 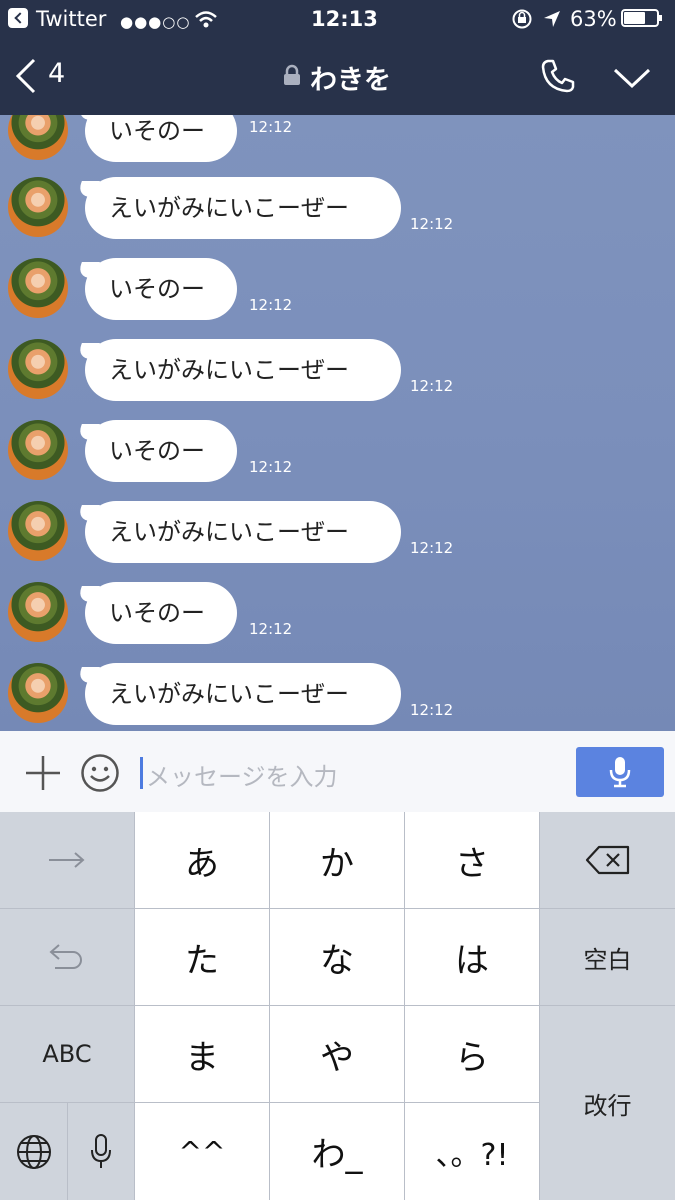 What do you see at coordinates (632, 78) in the screenshot?
I see `chevron-down-icon` at bounding box center [632, 78].